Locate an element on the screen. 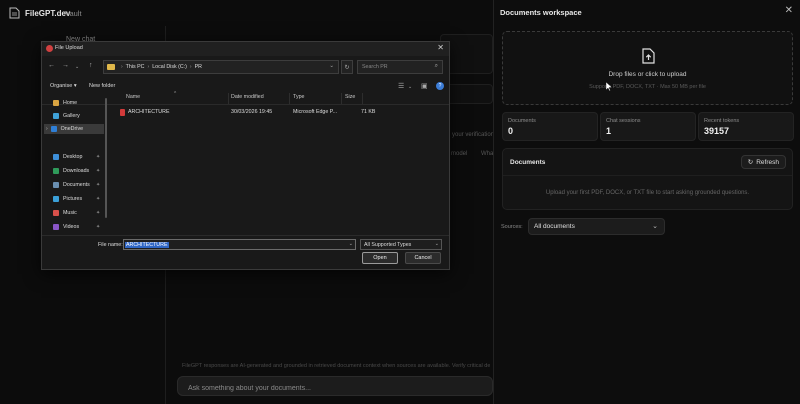 The height and width of the screenshot is (404, 800). nav-label: Pictures is located at coordinates (73, 199).